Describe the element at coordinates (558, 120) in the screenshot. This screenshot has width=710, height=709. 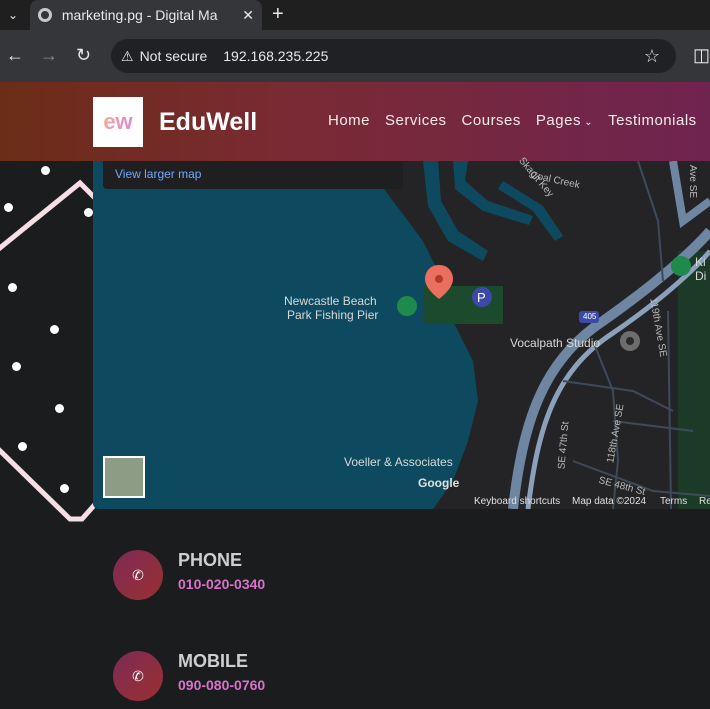
I see `nav-pages-label: Pages` at that location.